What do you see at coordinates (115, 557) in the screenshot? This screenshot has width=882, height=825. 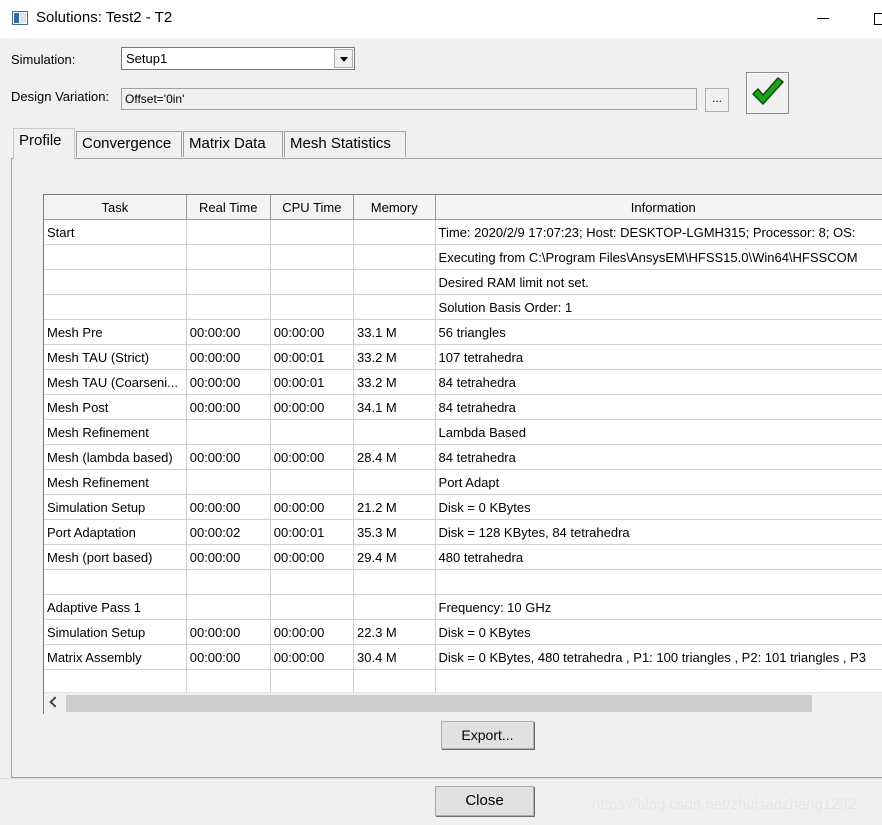 I see `cell-task: Mesh (port based)` at bounding box center [115, 557].